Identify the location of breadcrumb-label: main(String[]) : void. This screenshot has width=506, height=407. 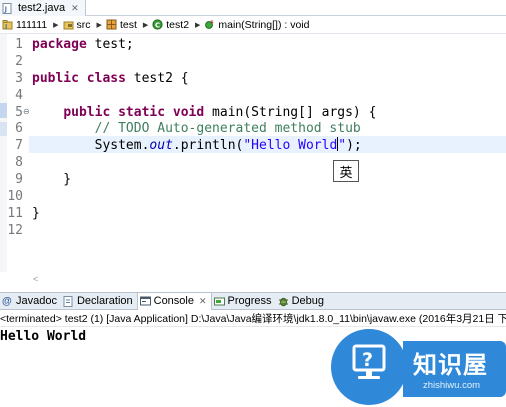
(264, 24).